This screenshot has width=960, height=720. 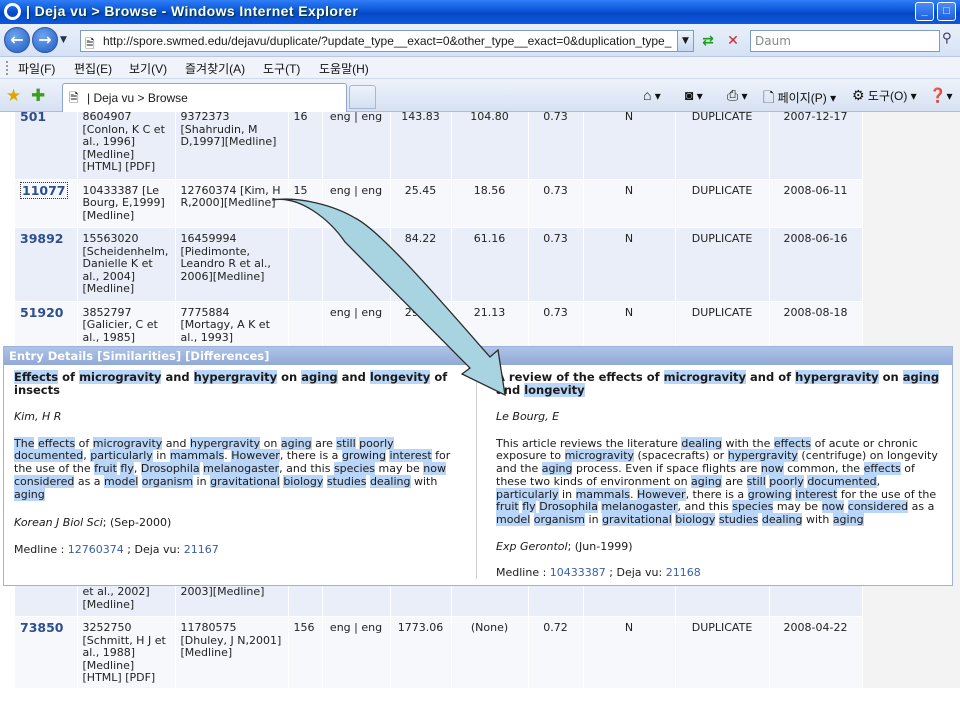 I want to click on home-icon: ⌂ ▾, so click(x=652, y=95).